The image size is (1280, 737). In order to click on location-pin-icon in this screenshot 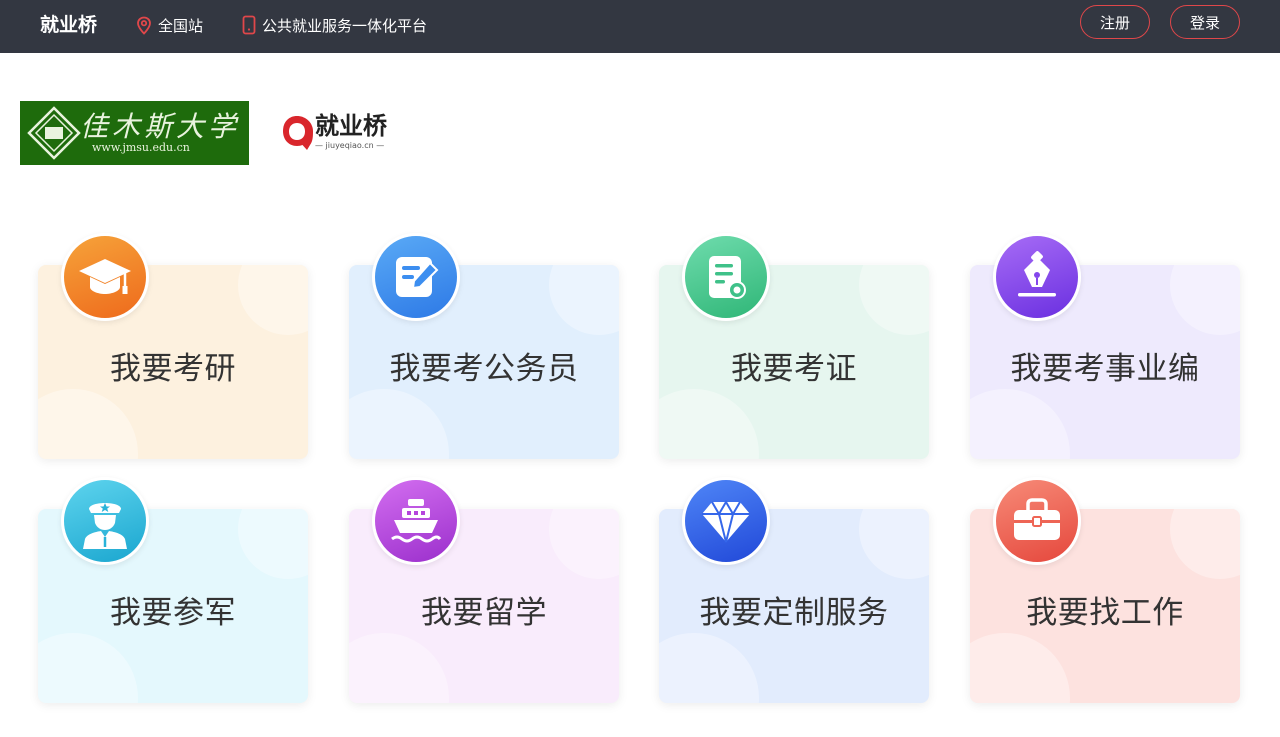, I will do `click(144, 25)`.